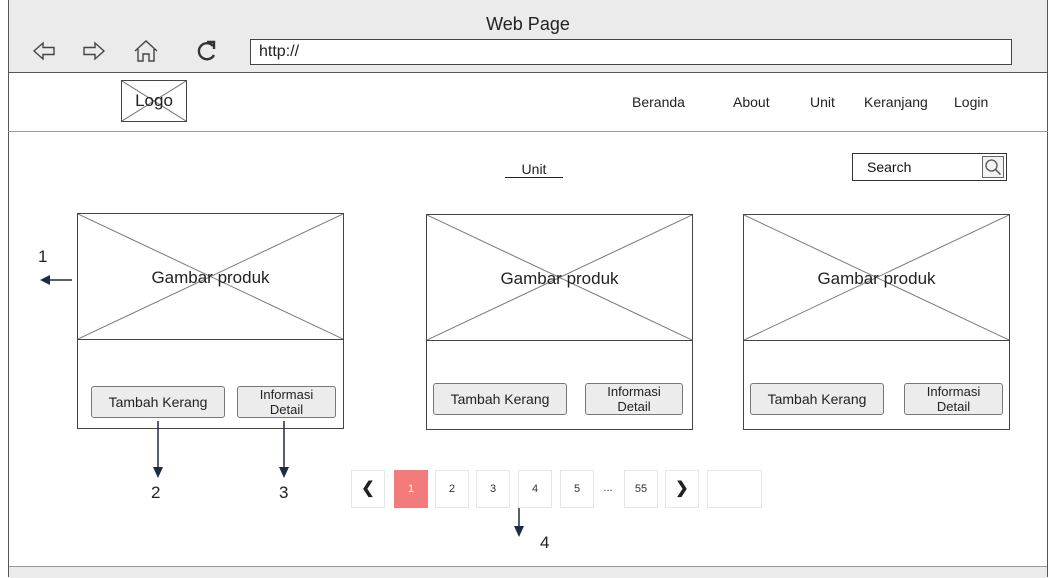 This screenshot has height=578, width=1056. I want to click on footer-bar, so click(528, 572).